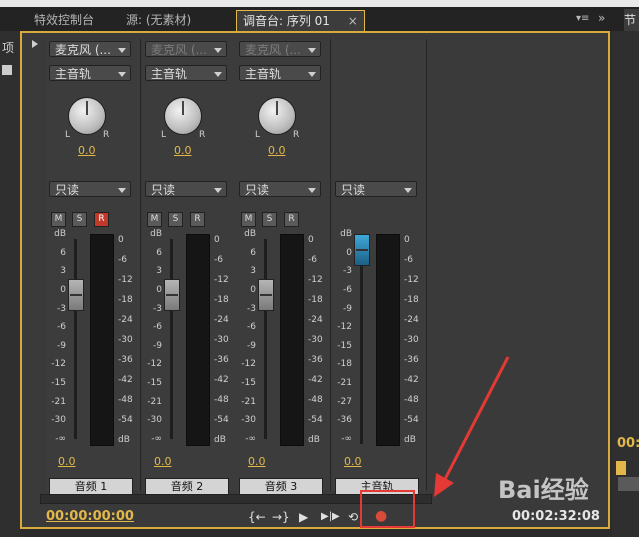  I want to click on pan-value-2: 0.0, so click(183, 150).